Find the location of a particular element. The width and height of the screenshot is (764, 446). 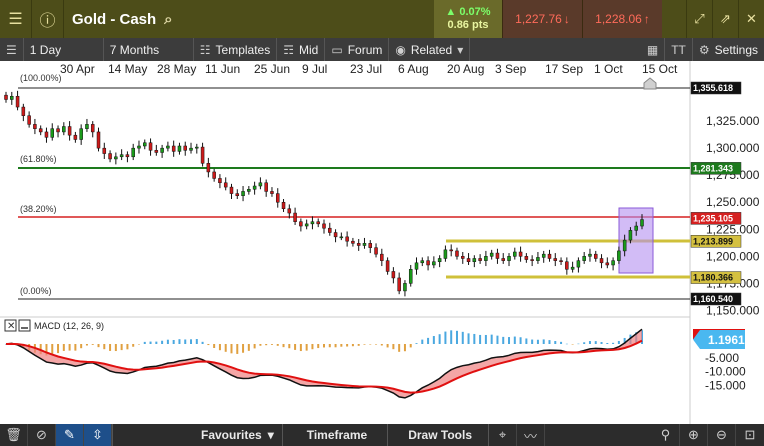

pencil-icon: ✎ is located at coordinates (70, 435).